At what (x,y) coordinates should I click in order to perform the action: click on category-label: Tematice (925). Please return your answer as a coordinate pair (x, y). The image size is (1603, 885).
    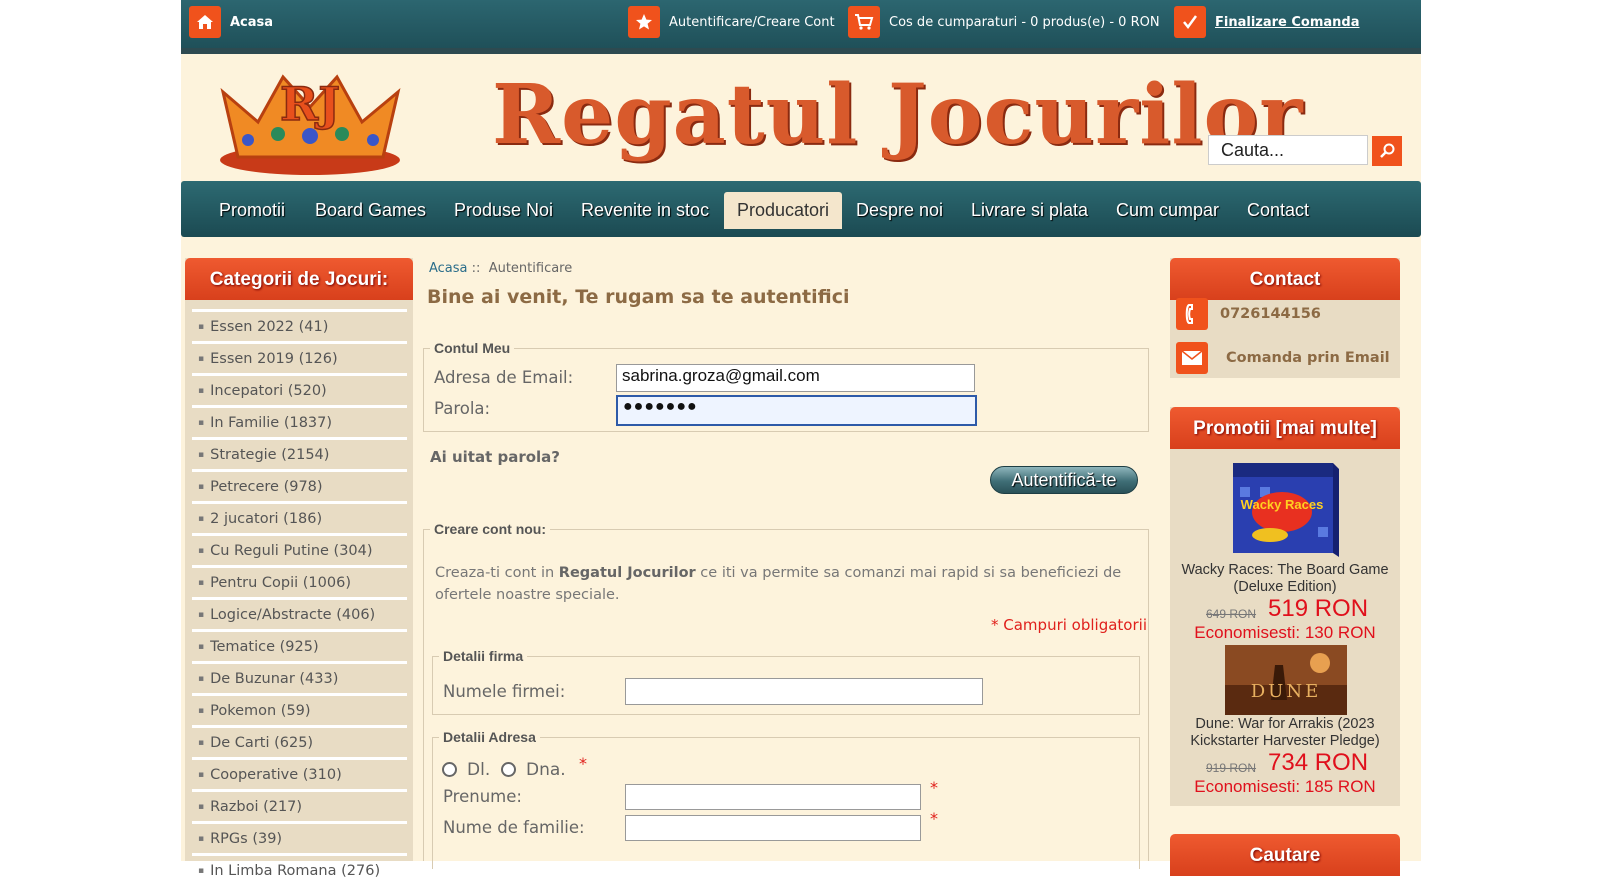
    Looking at the image, I should click on (264, 646).